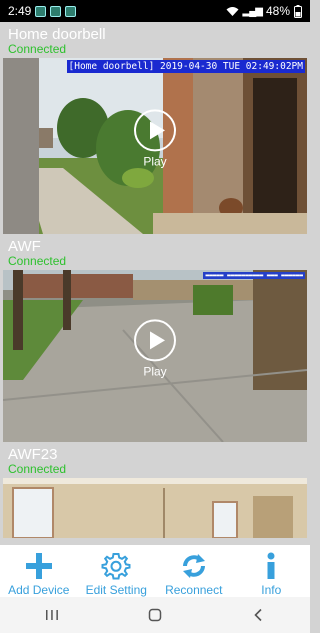  What do you see at coordinates (20, 11) in the screenshot?
I see `clock: 2:49` at bounding box center [20, 11].